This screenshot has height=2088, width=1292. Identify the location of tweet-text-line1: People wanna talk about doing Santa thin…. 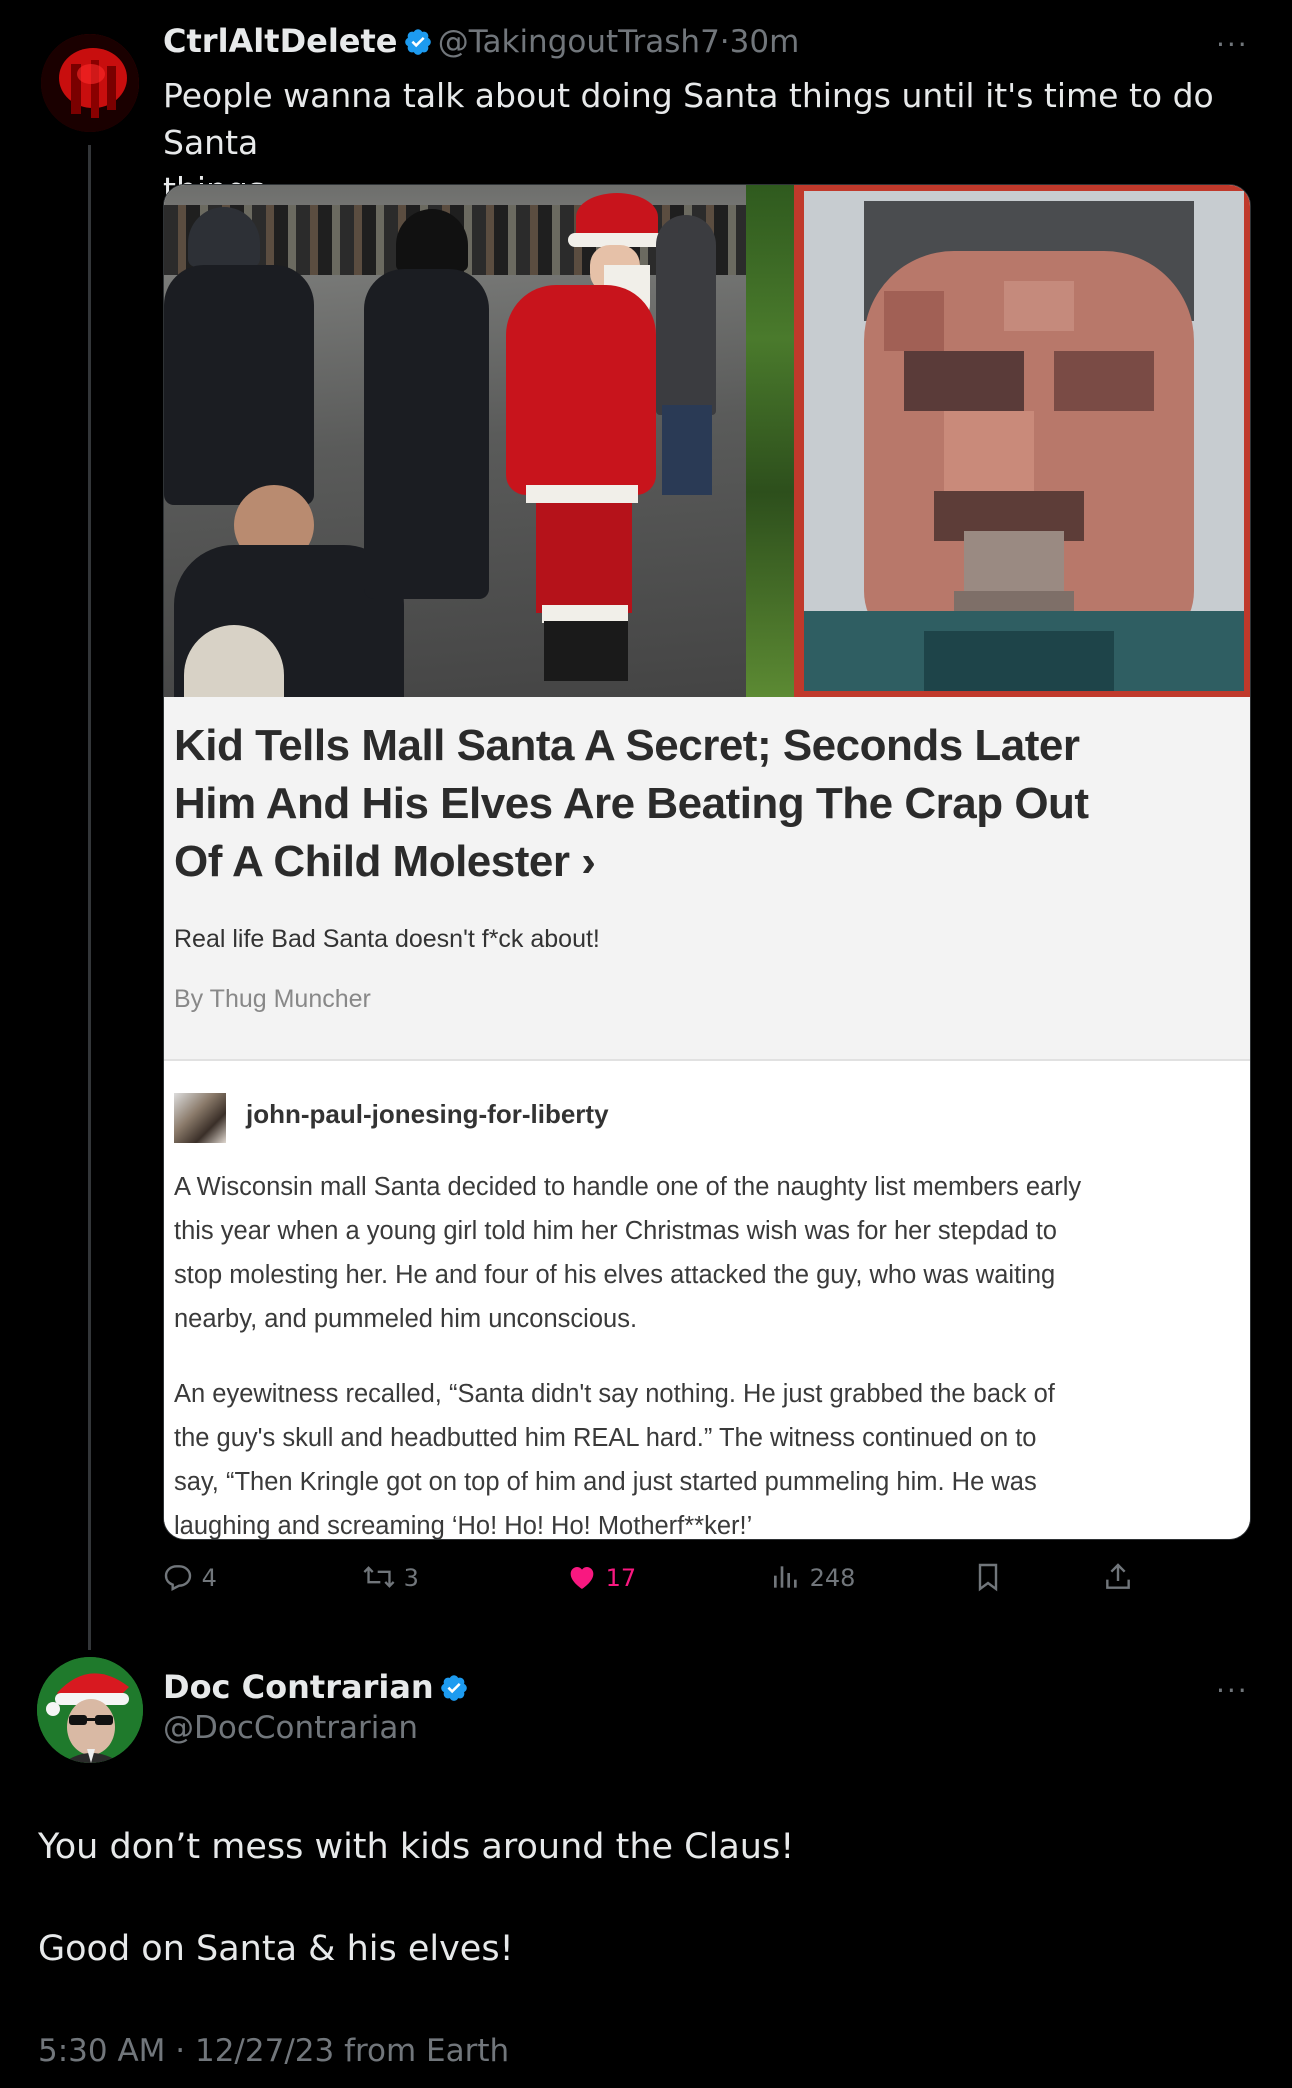
(688, 119).